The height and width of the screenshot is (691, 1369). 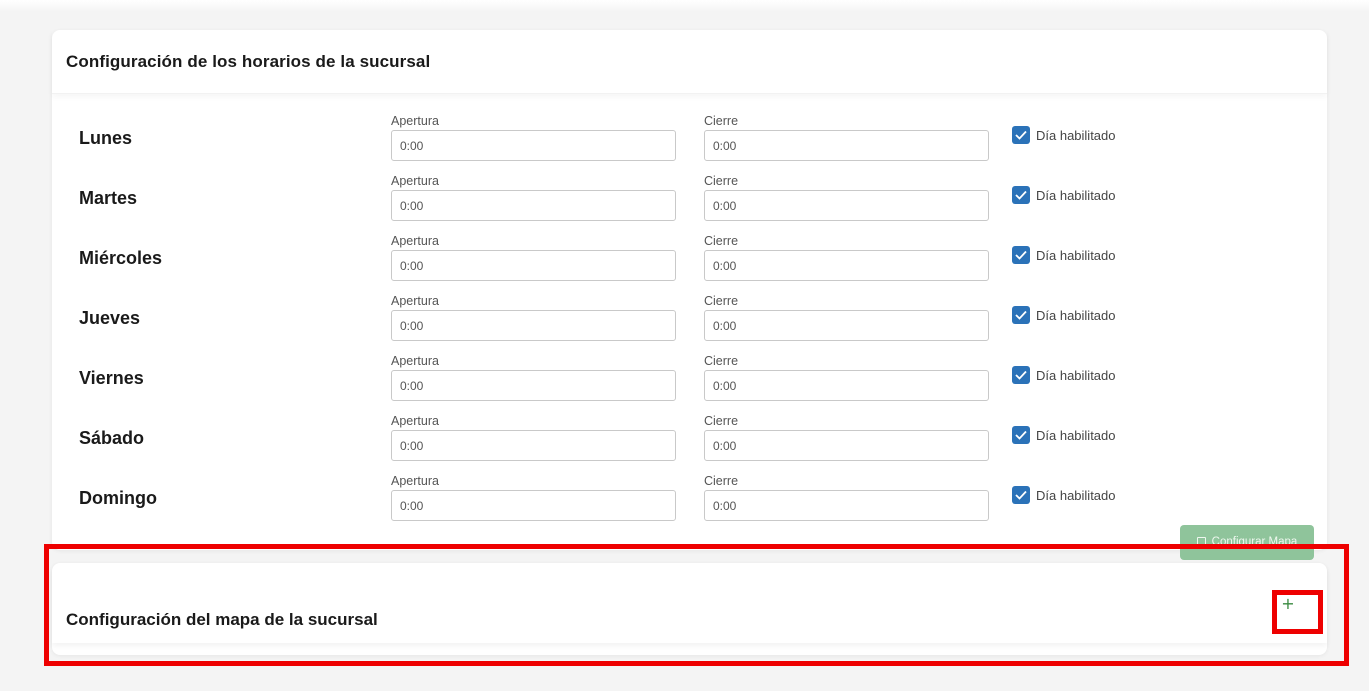 I want to click on day-row-2: Miércoles Apertura Cierre Día habilitado, so click(x=689, y=265).